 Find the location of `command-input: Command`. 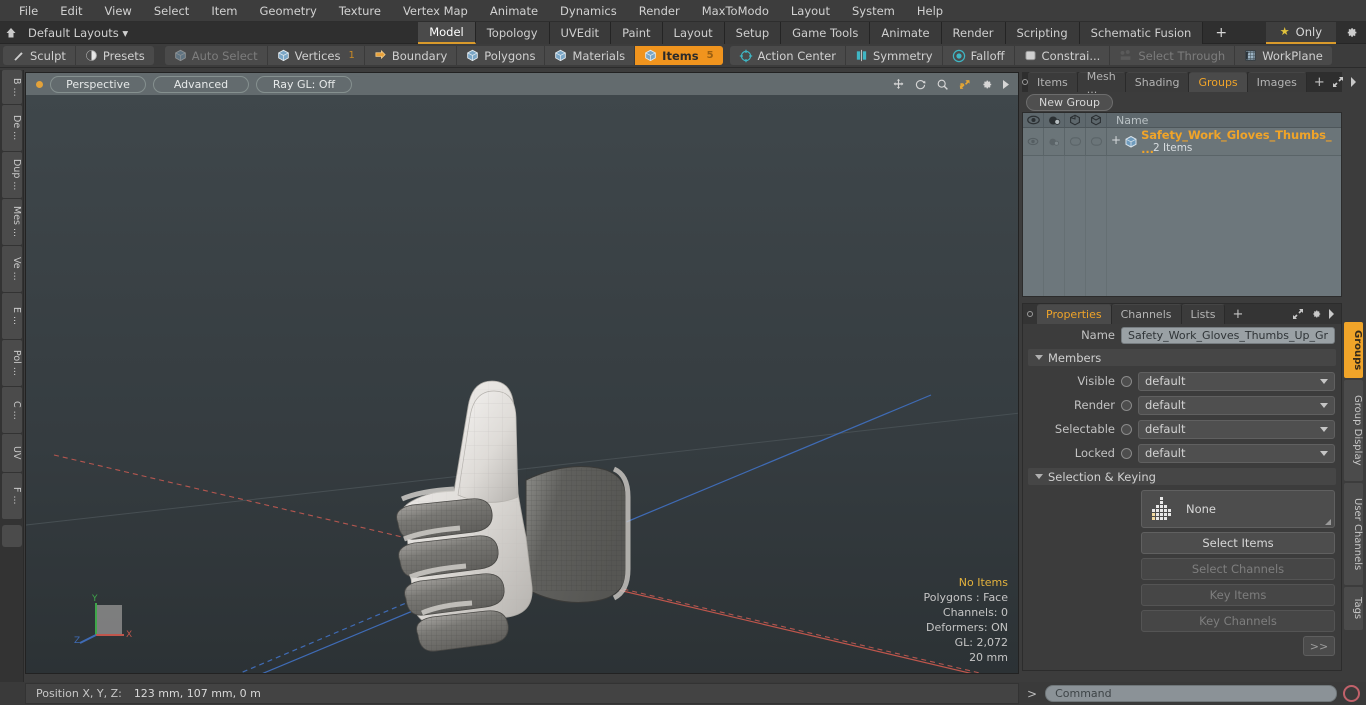

command-input: Command is located at coordinates (1191, 693).